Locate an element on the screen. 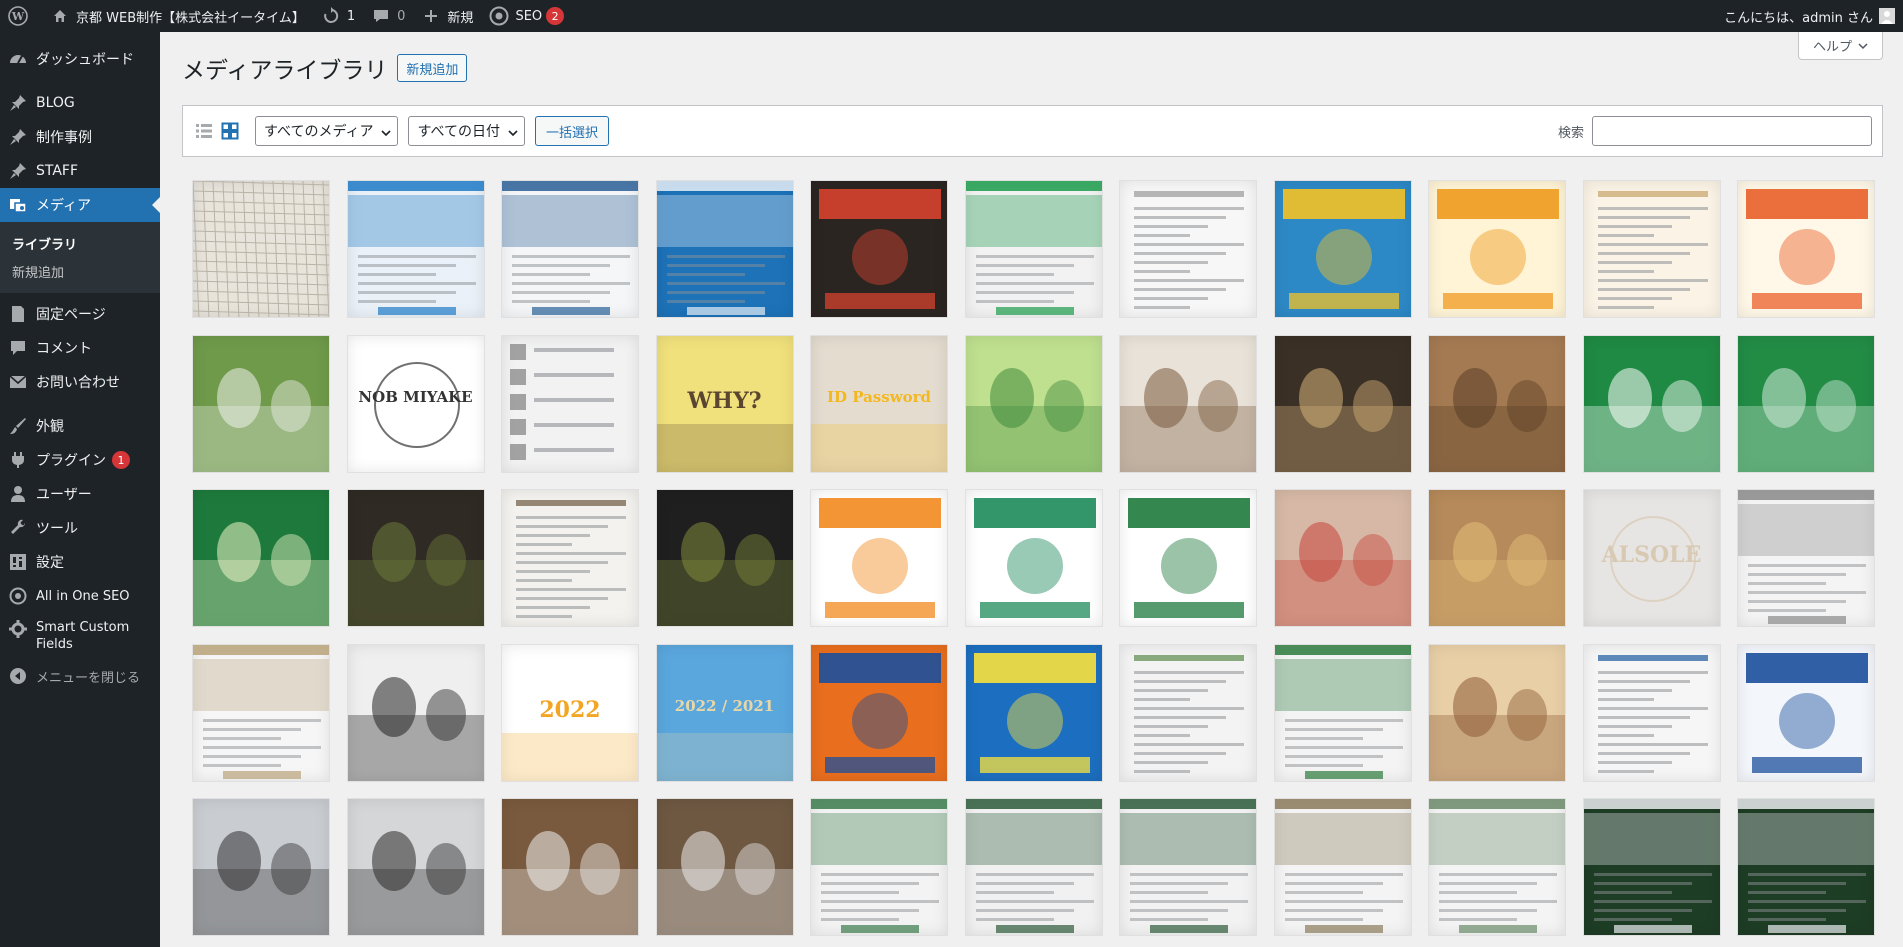  sidebar-item-all-in-one-seo: All in One SEO is located at coordinates (80, 596).